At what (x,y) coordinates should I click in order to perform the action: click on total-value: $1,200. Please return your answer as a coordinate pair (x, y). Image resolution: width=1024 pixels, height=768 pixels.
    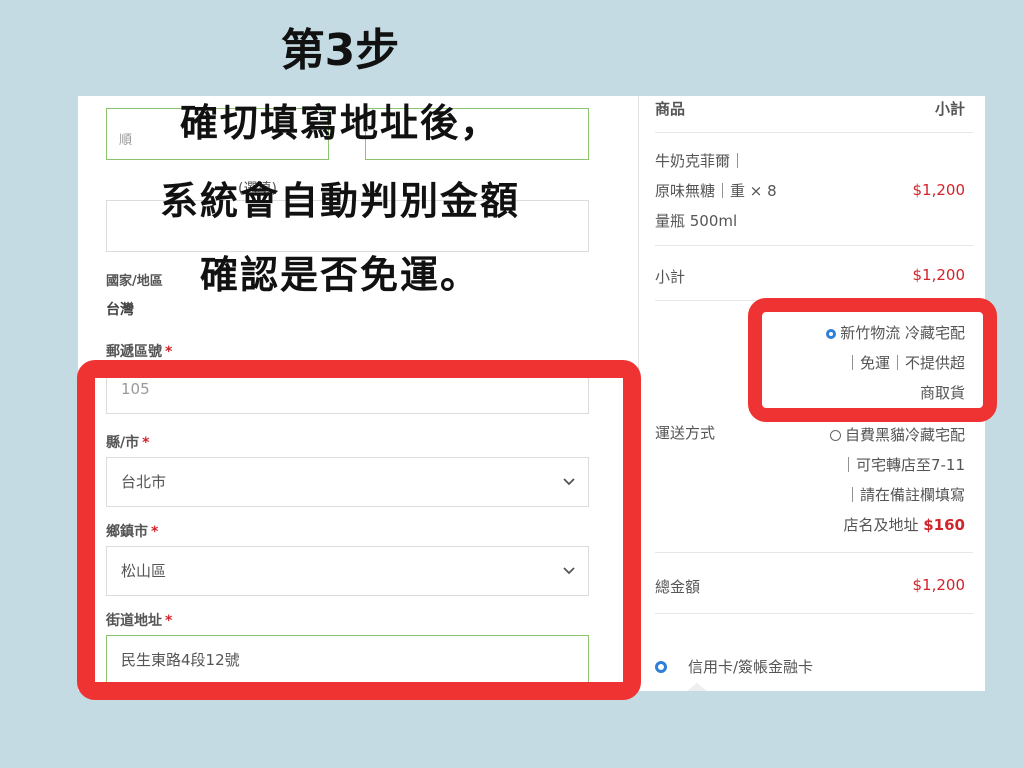
    Looking at the image, I should click on (939, 585).